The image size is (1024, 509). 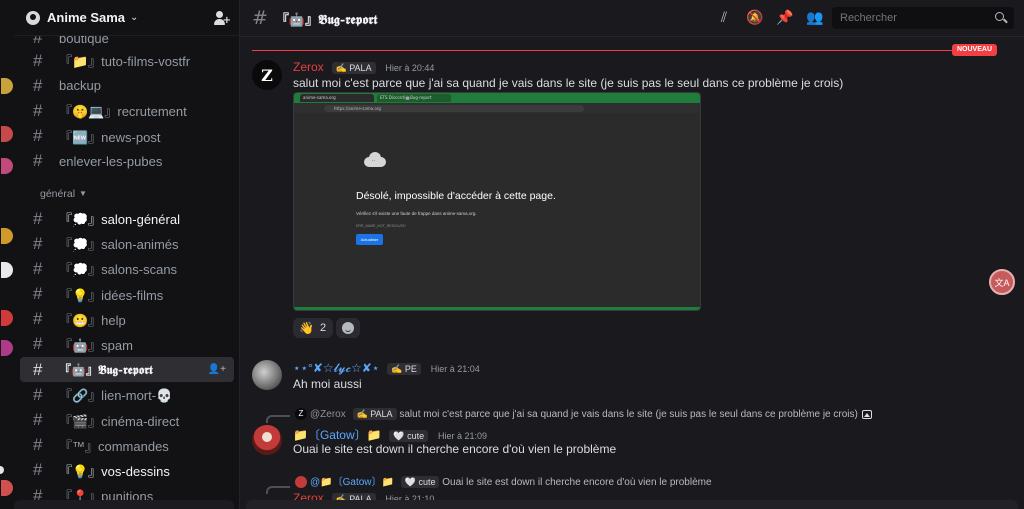 I want to click on channel-header: # 『🤖』𝕭𝖚𝖌-𝖗𝖊𝖕𝖔𝖗𝖙 ⫽ 🔕 📌 👥, so click(x=632, y=18).